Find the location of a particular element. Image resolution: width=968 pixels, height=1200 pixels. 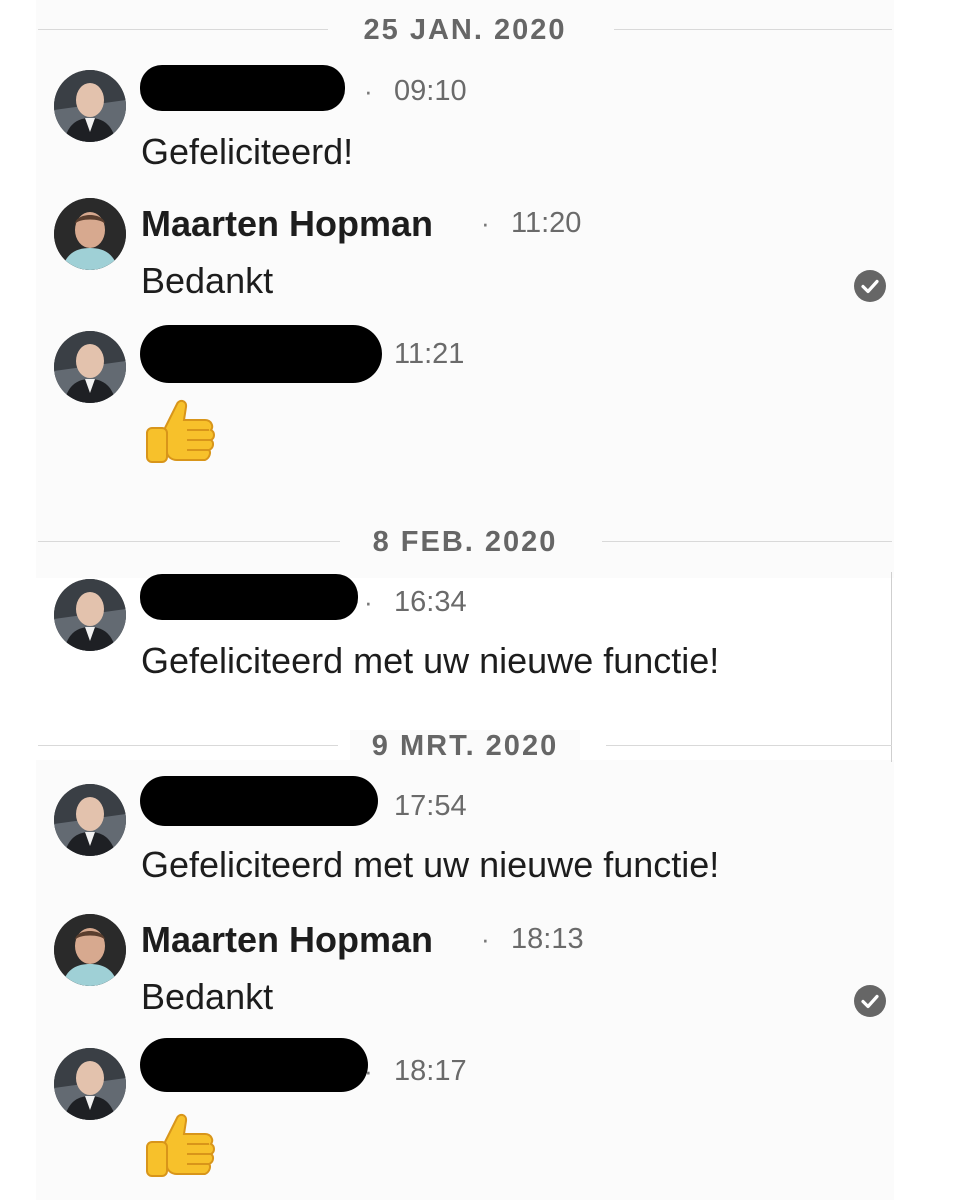

message-time: 11:21 is located at coordinates (429, 354).